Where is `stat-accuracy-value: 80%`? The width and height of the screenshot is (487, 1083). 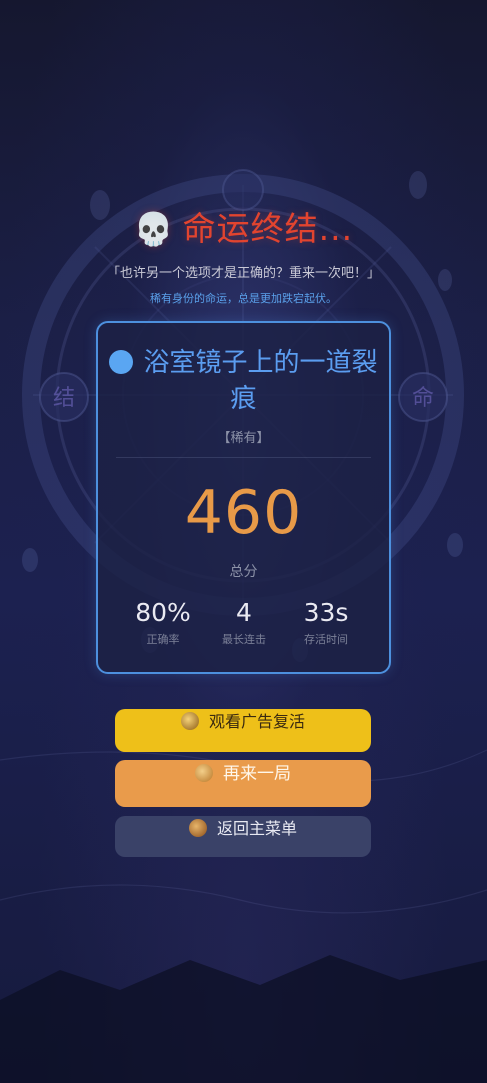
stat-accuracy-value: 80% is located at coordinates (163, 612).